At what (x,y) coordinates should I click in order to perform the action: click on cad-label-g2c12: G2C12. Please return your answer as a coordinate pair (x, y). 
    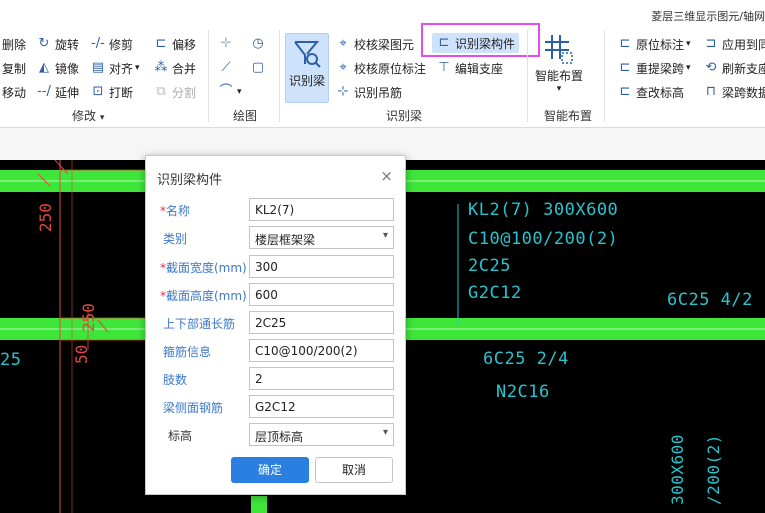
    Looking at the image, I should click on (495, 293).